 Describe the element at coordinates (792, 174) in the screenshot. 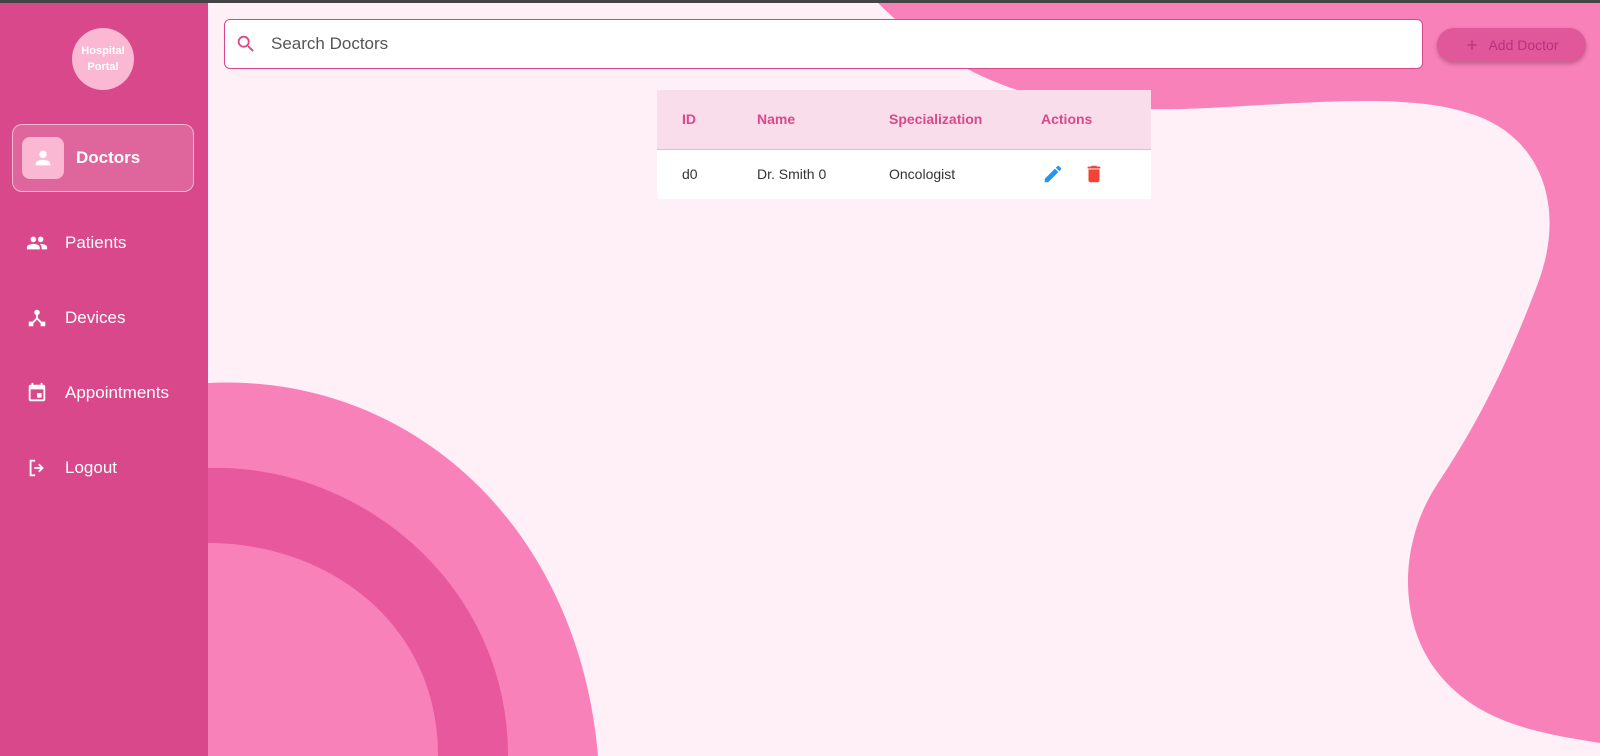

I see `cell-name: Dr. Smith 0` at that location.